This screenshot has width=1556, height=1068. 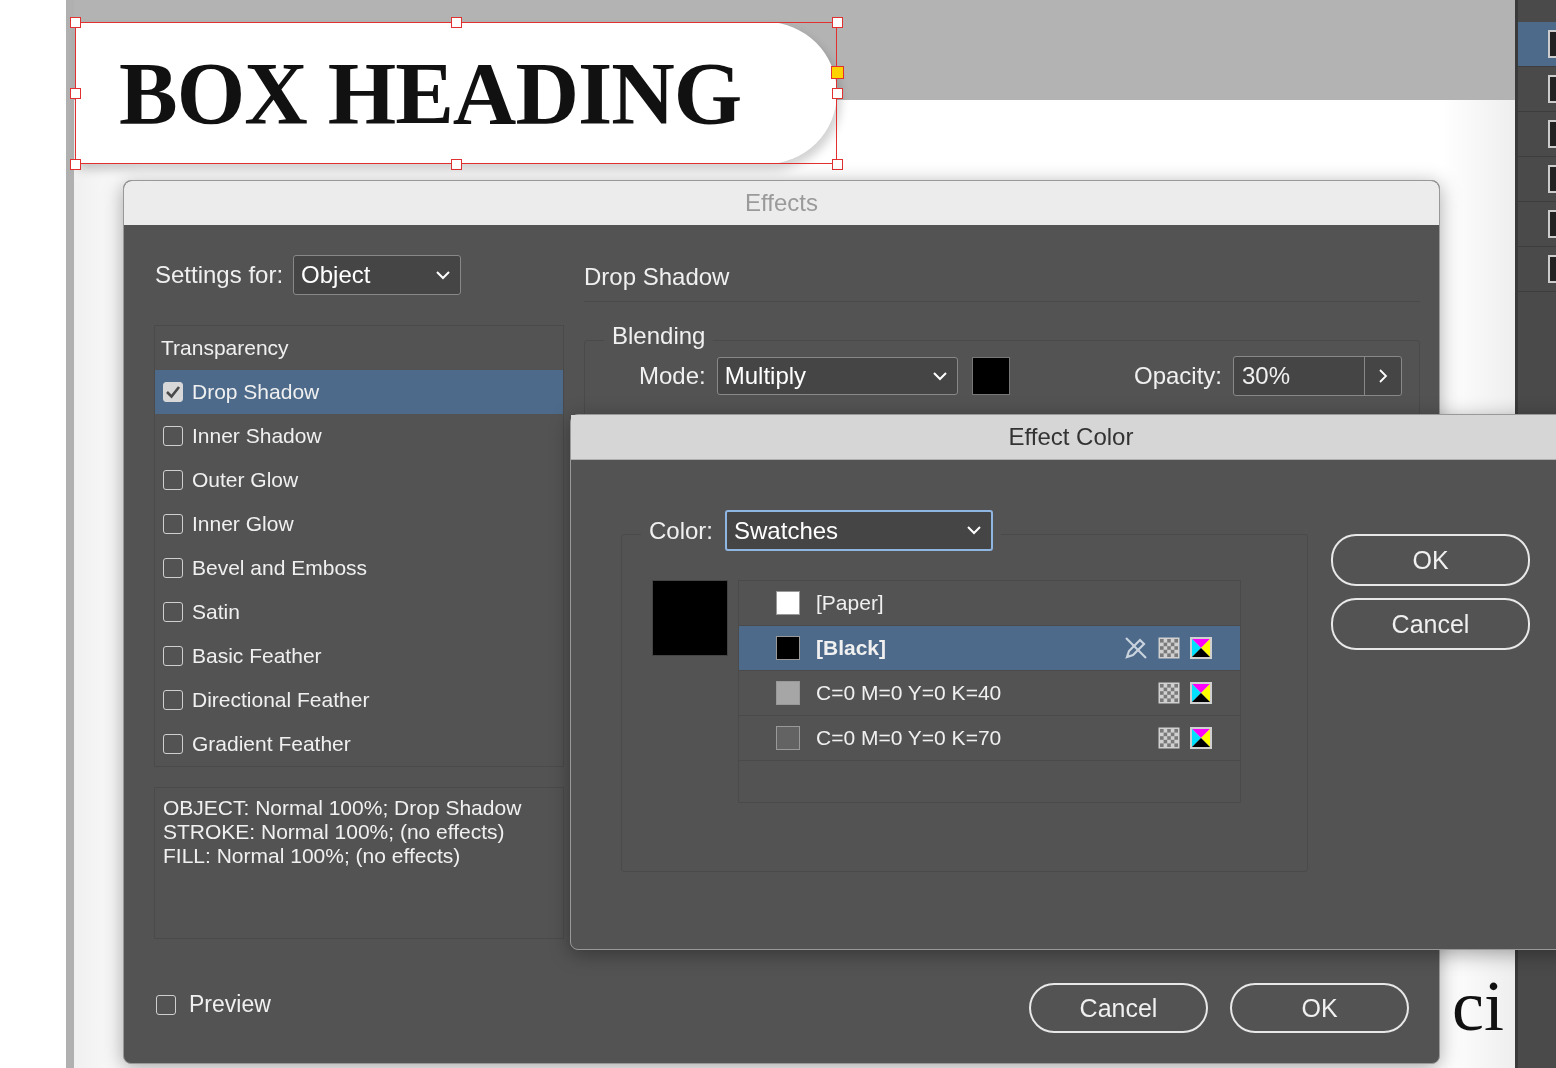 I want to click on swatch-name: [Paper], so click(x=850, y=603).